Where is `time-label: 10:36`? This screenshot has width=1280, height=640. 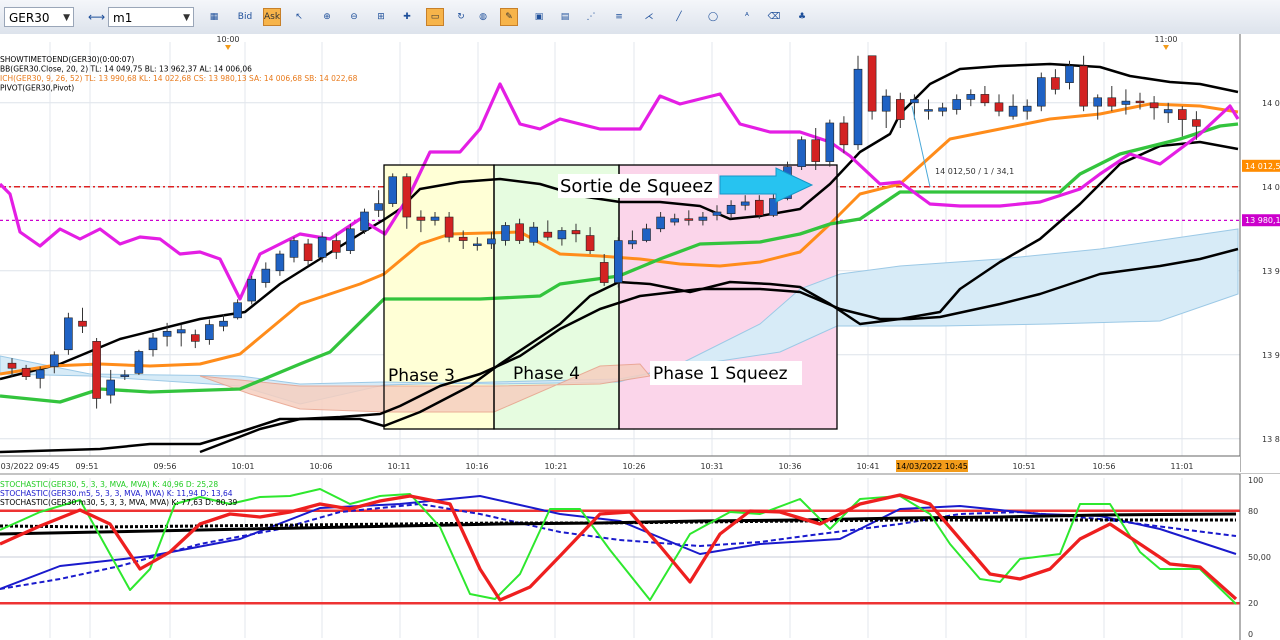 time-label: 10:36 is located at coordinates (789, 466).